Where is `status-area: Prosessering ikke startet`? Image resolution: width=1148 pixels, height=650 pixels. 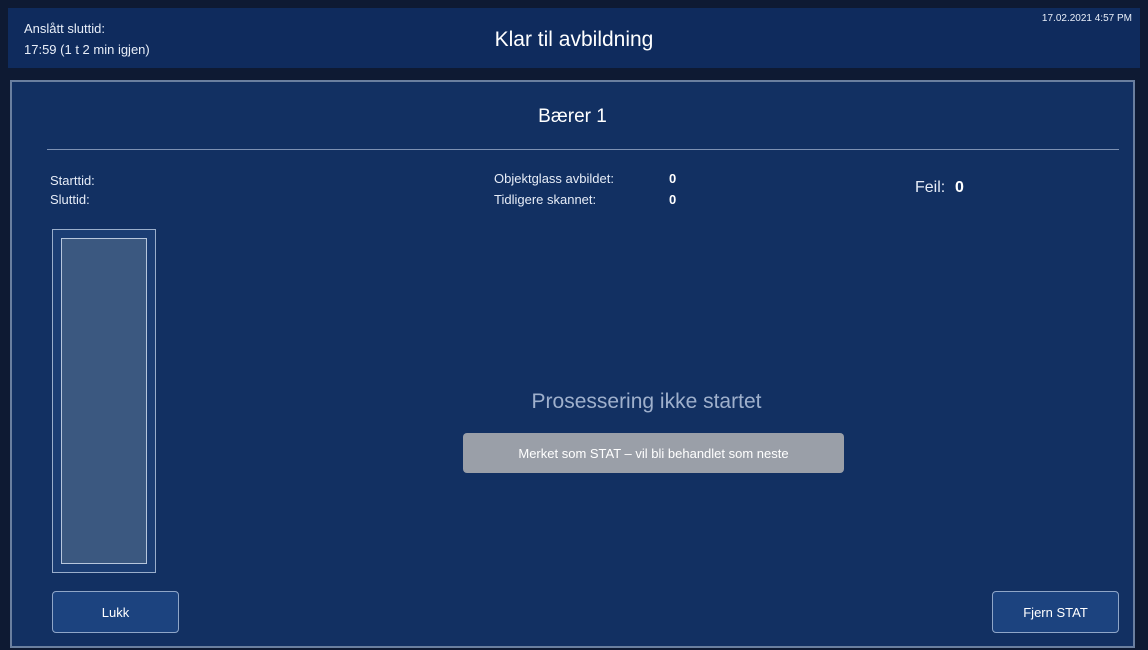 status-area: Prosessering ikke startet is located at coordinates (572, 402).